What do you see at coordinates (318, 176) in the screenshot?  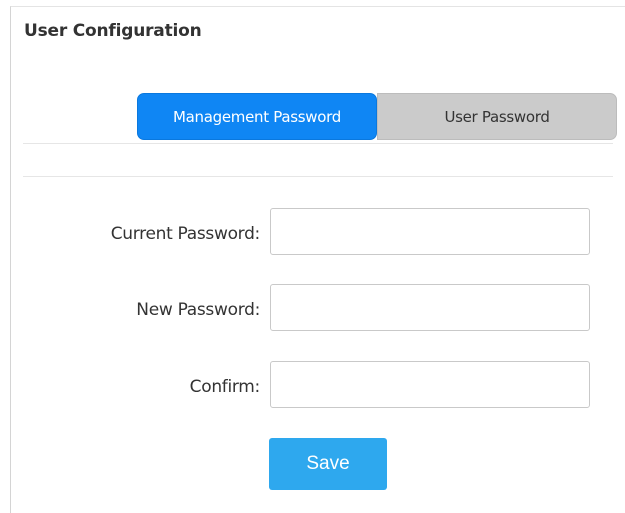 I see `section-divider` at bounding box center [318, 176].